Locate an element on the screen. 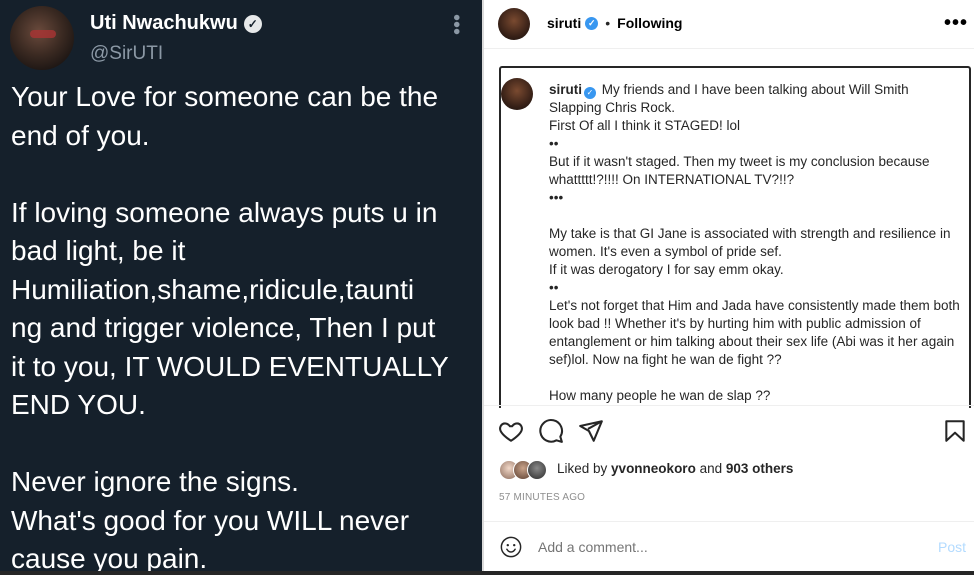 This screenshot has height=576, width=974. comment-icon is located at coordinates (551, 431).